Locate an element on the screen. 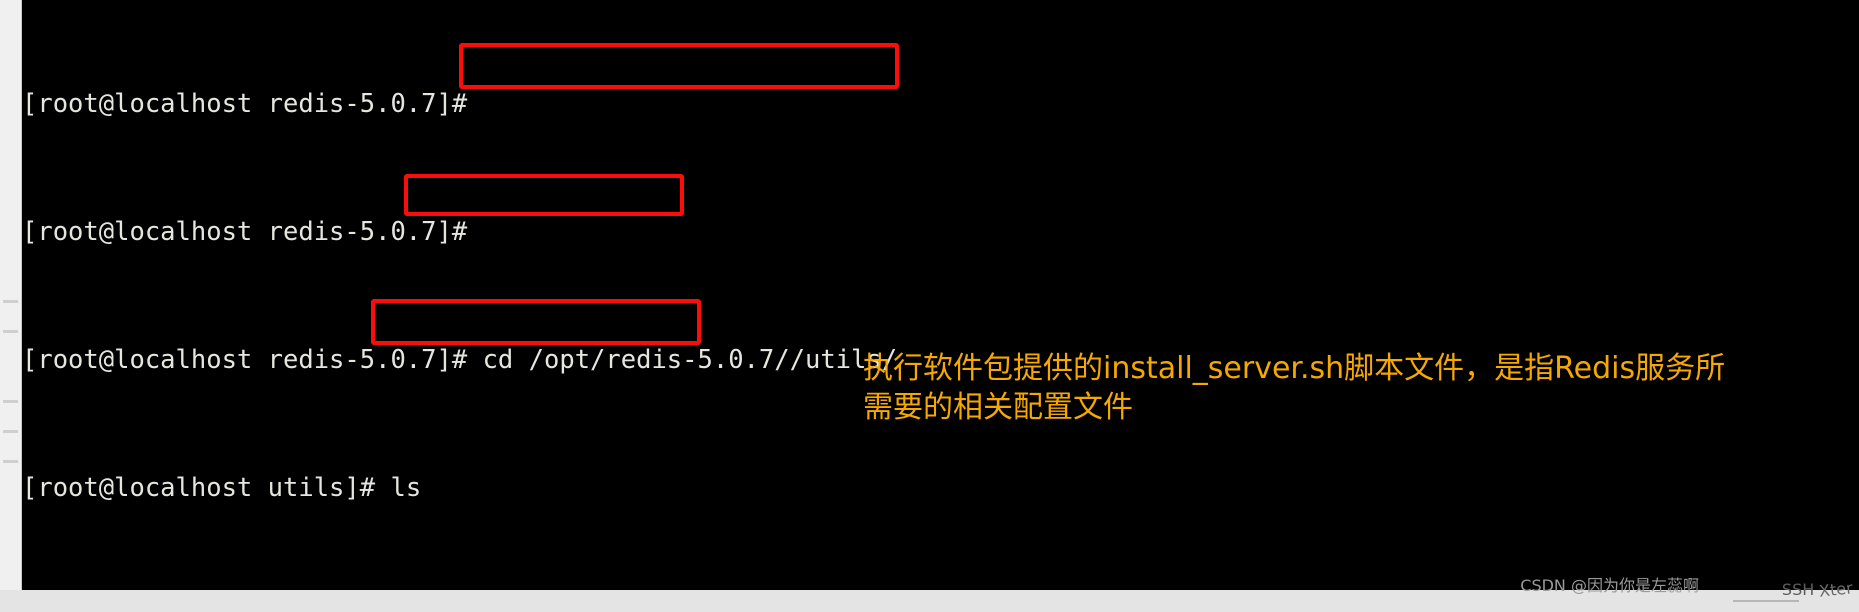  cd-command-text: cd /opt/redis-5.0.7//utils/ is located at coordinates (690, 360).